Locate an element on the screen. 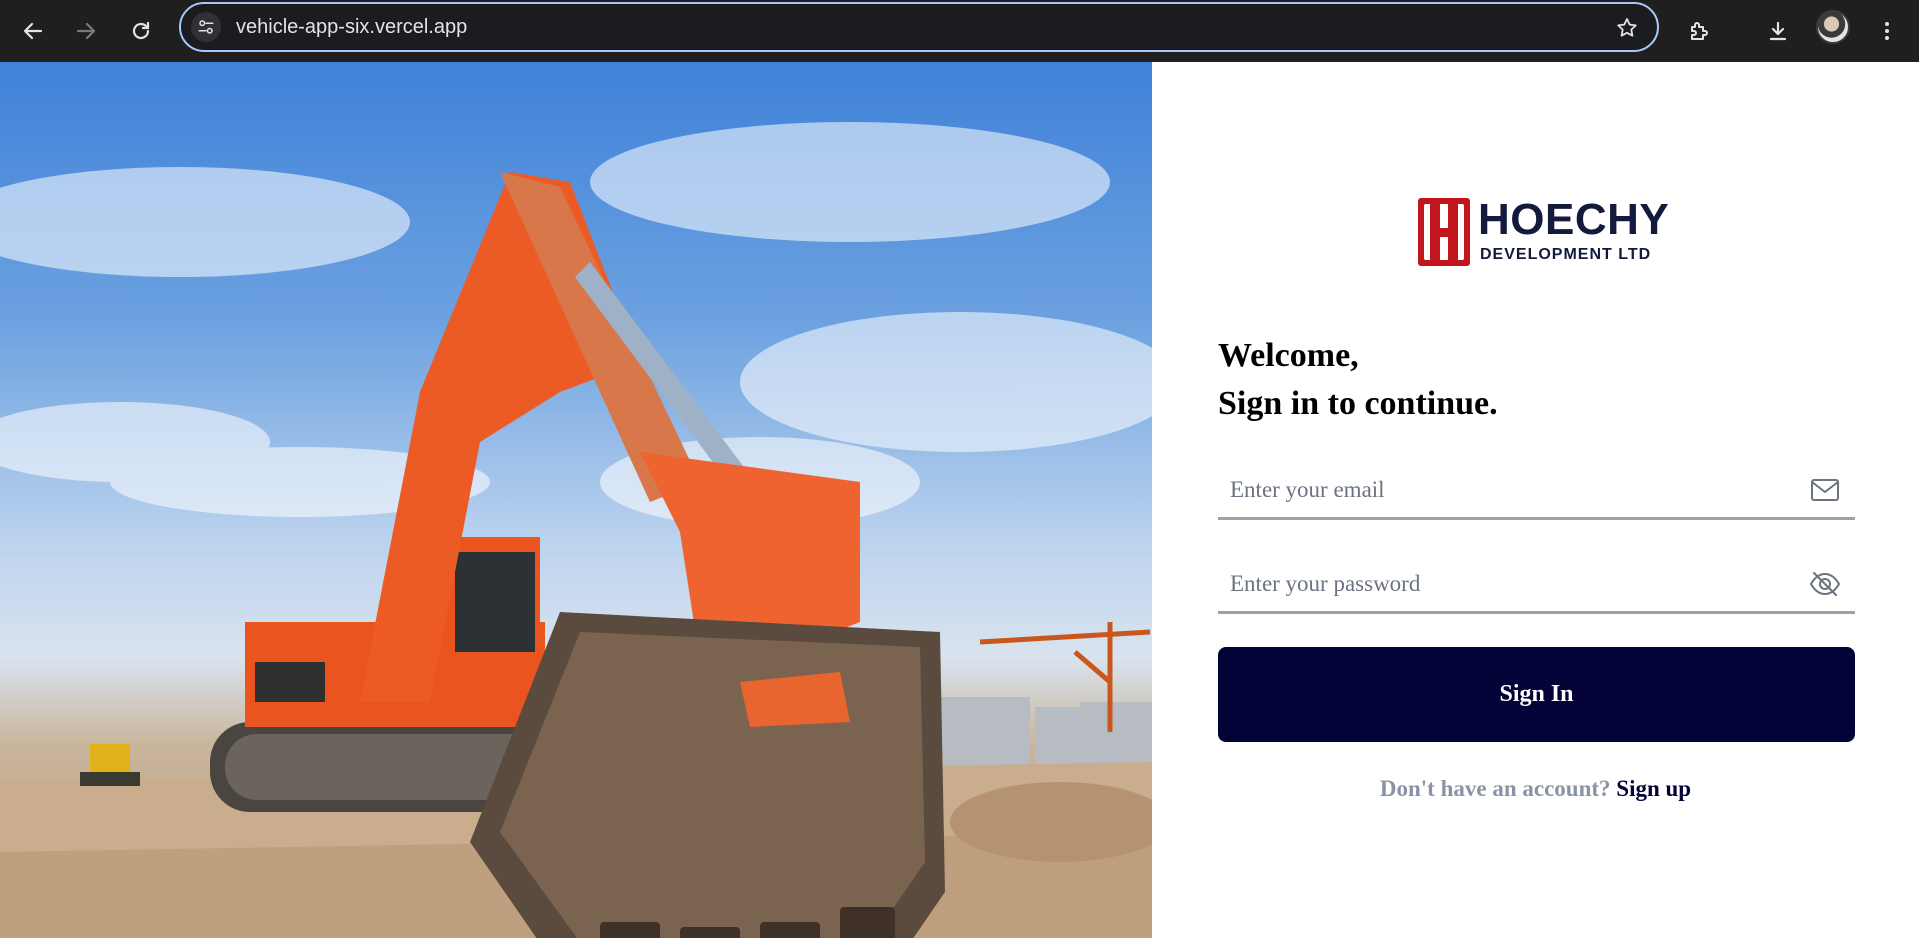 The width and height of the screenshot is (1919, 938). kebab-menu-icon is located at coordinates (1887, 31).